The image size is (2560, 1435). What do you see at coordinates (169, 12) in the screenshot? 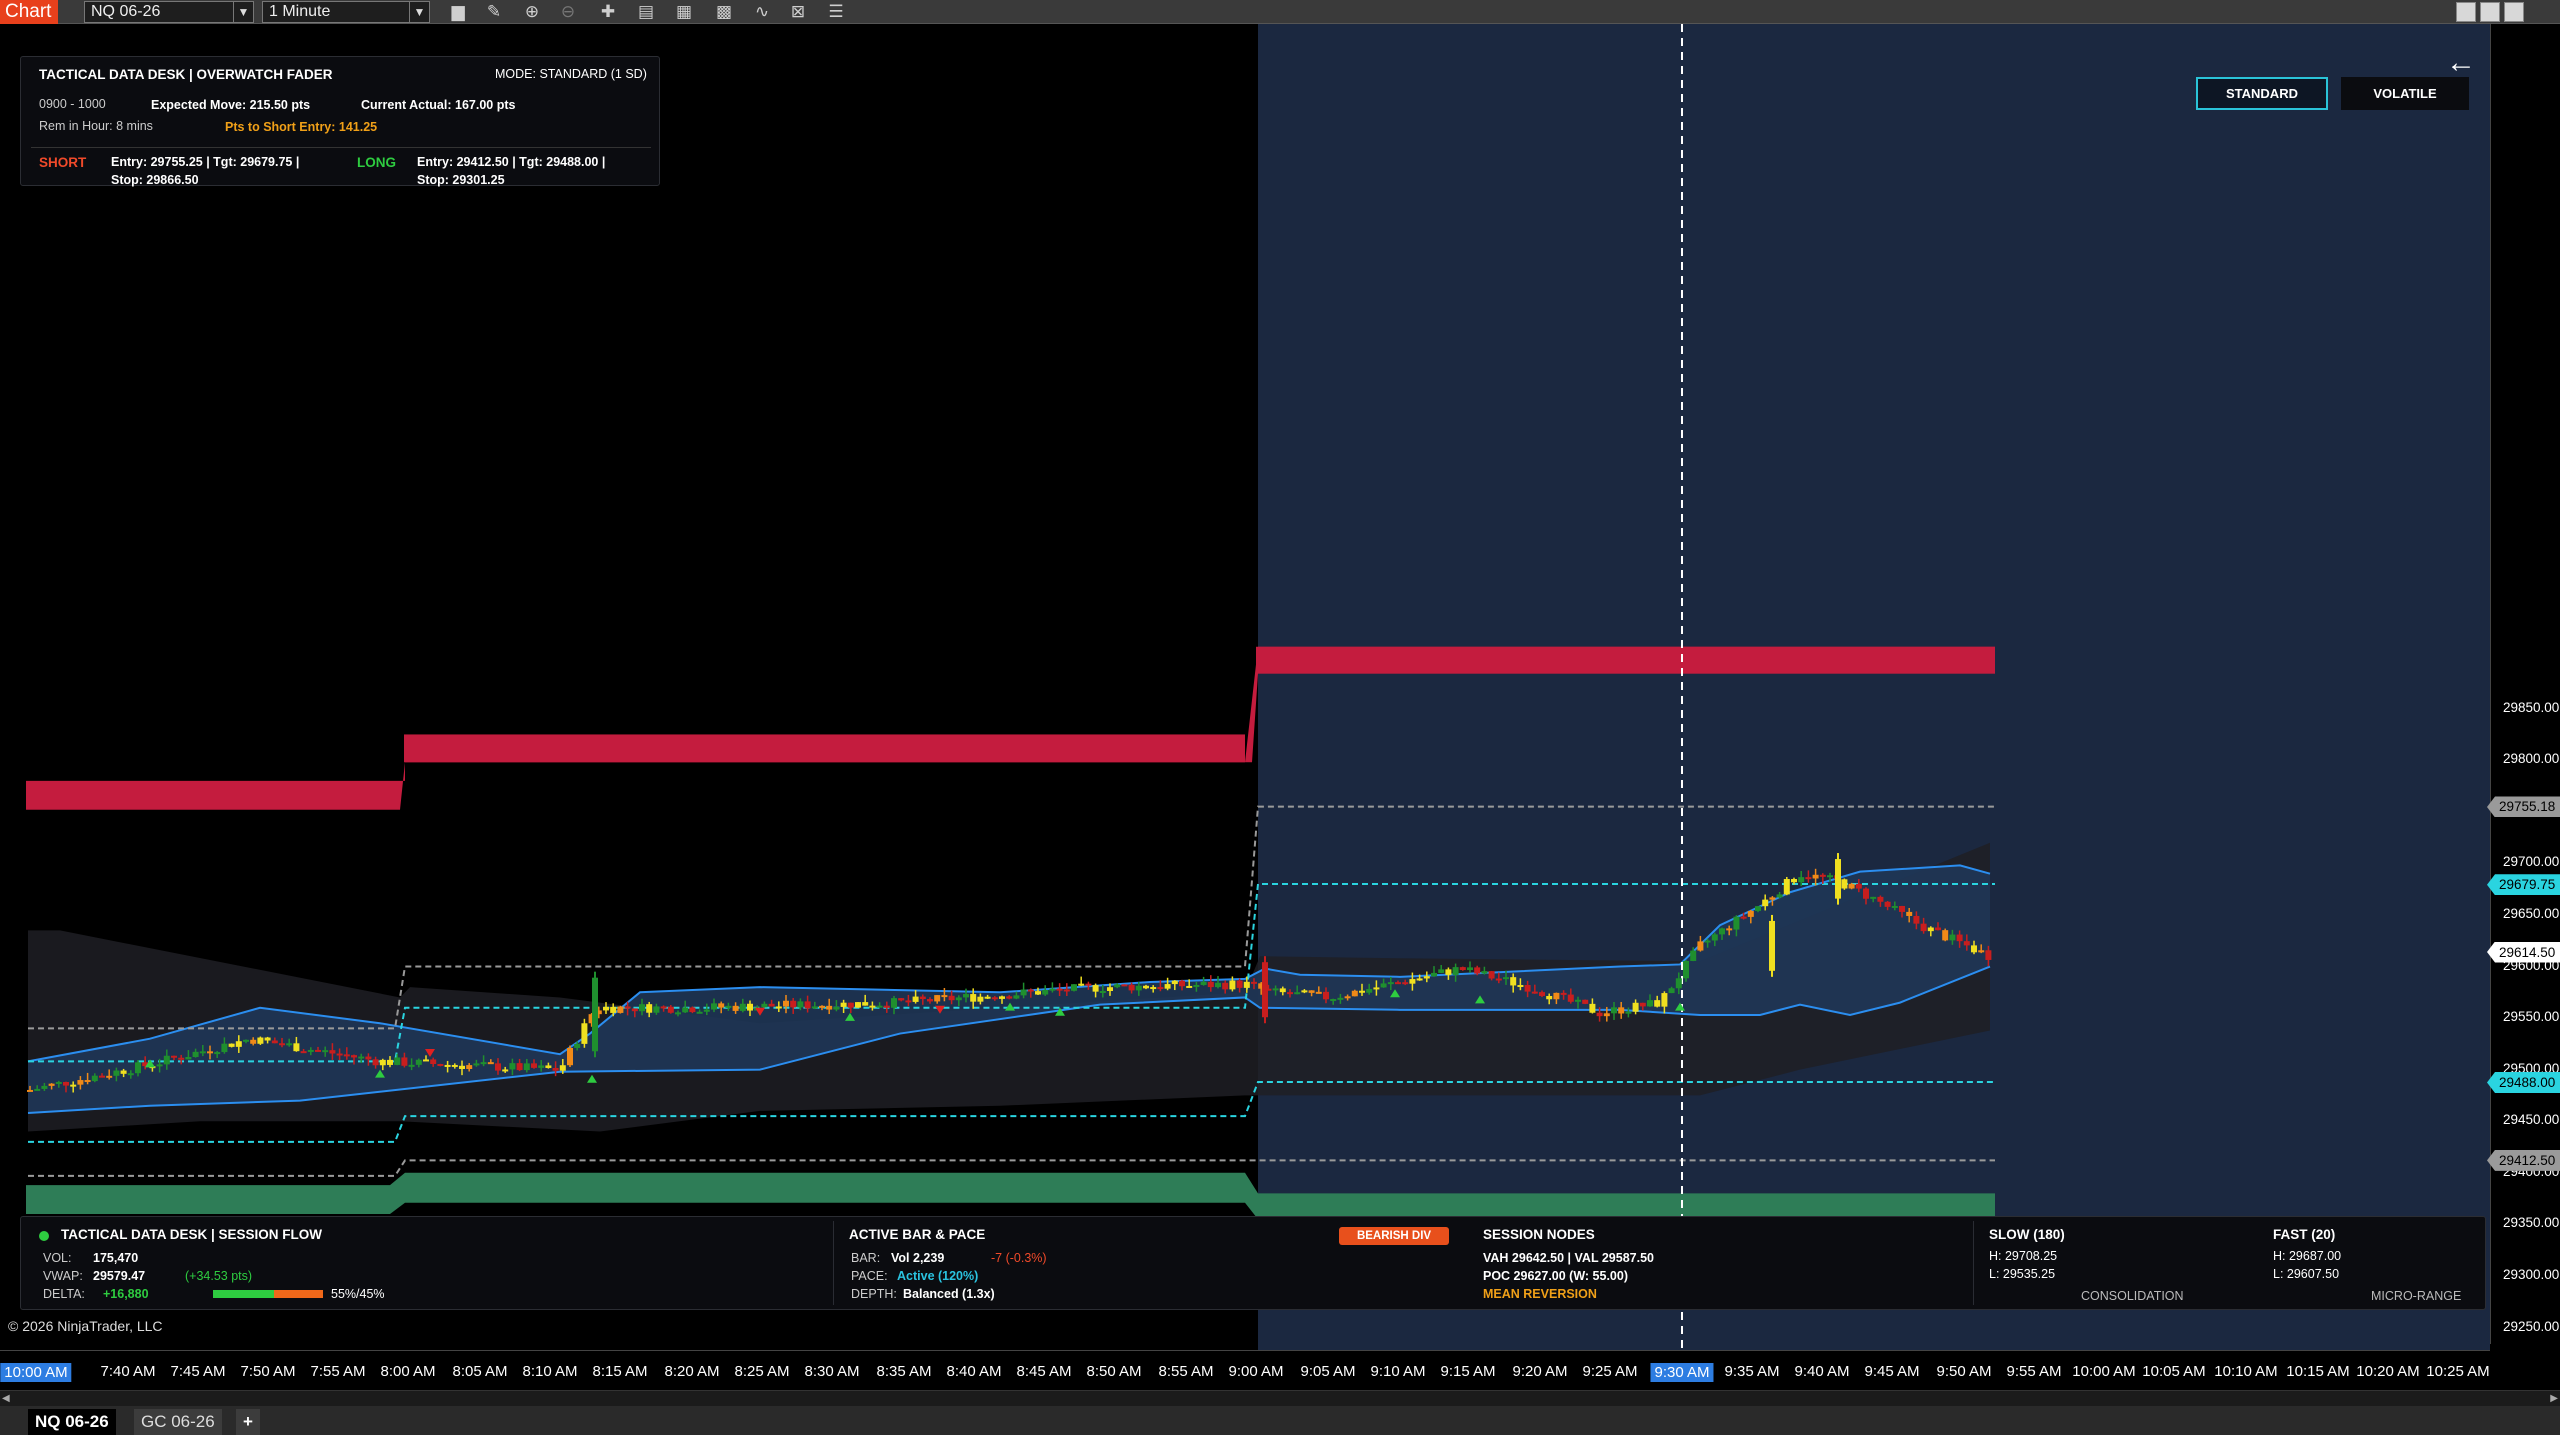
I see `instrument-selector: NQ 06-26 ▼` at bounding box center [169, 12].